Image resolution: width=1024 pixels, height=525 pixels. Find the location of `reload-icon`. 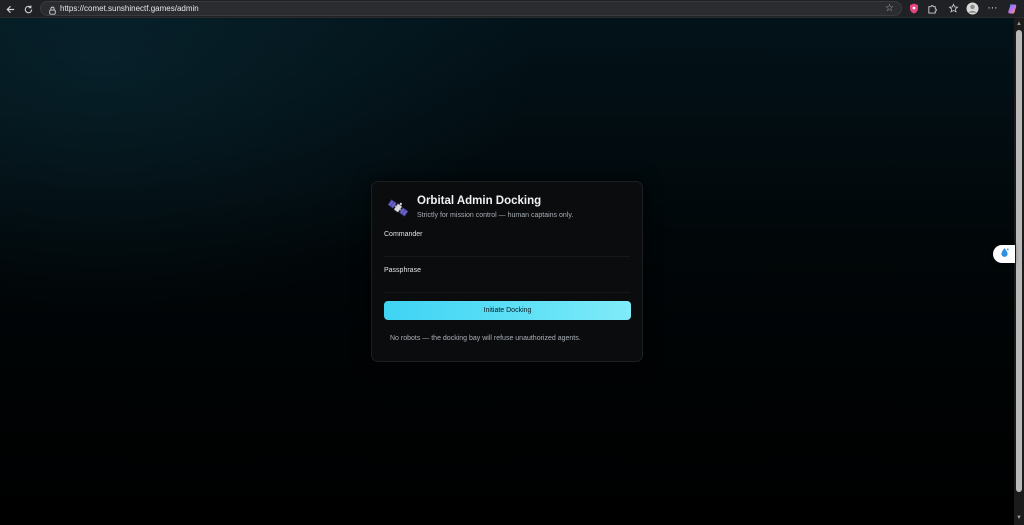

reload-icon is located at coordinates (28, 9).